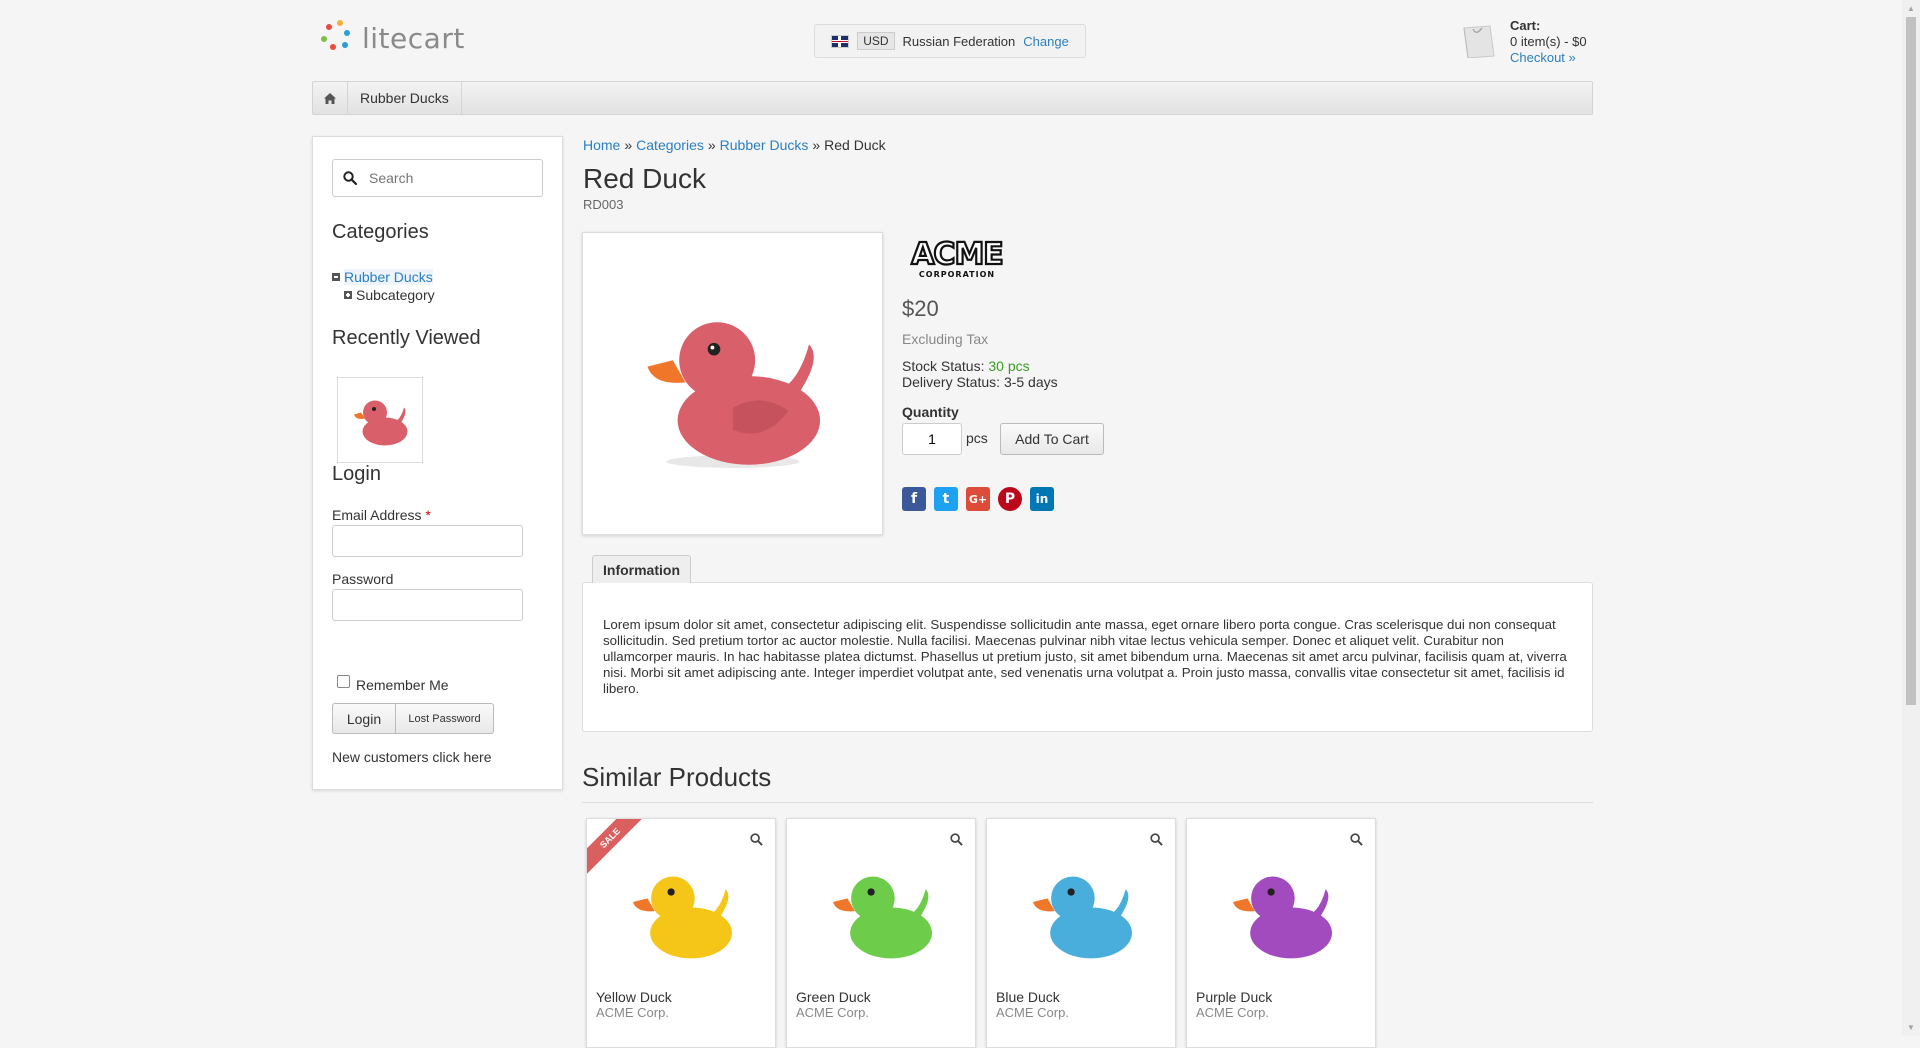 The image size is (1920, 1048). What do you see at coordinates (1052, 439) in the screenshot?
I see `add-to-cart-button: Add To Cart` at bounding box center [1052, 439].